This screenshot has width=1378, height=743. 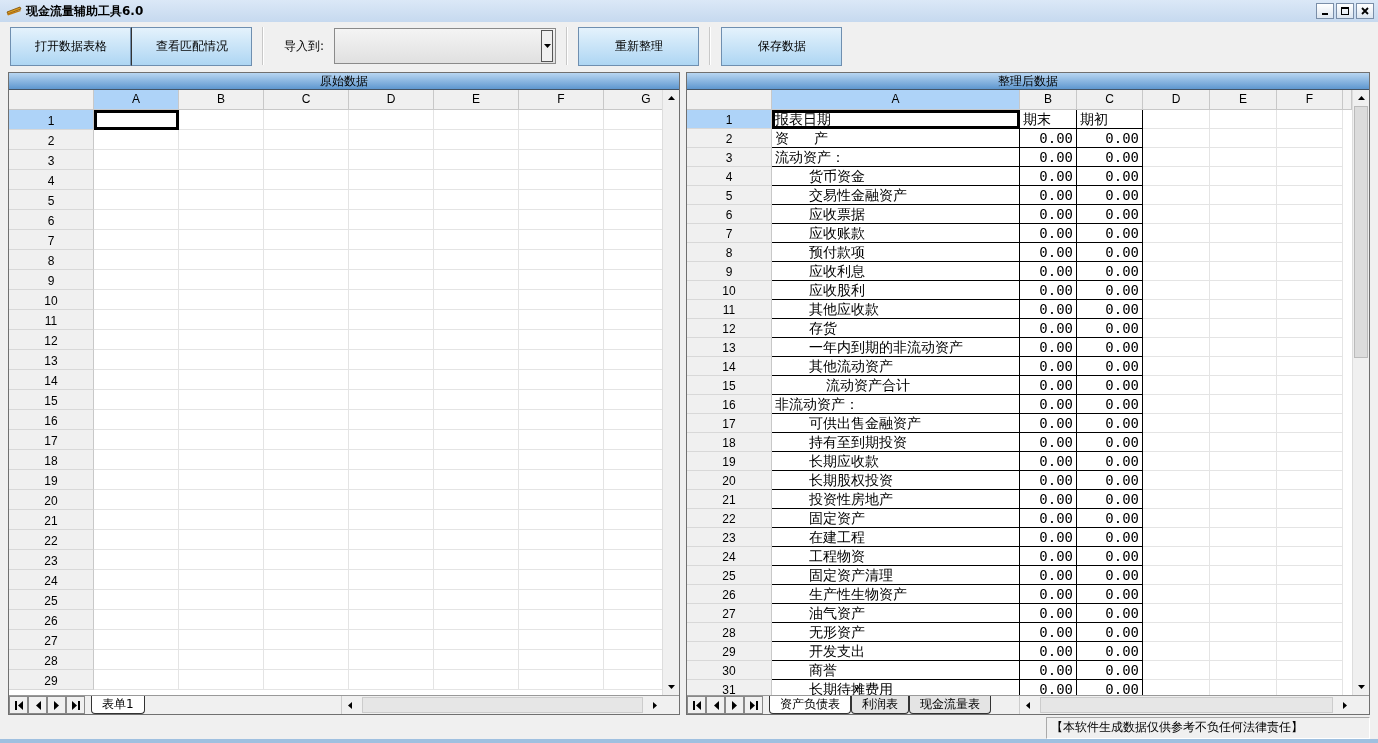 What do you see at coordinates (639, 46) in the screenshot?
I see `toolbar-button: 重新整理` at bounding box center [639, 46].